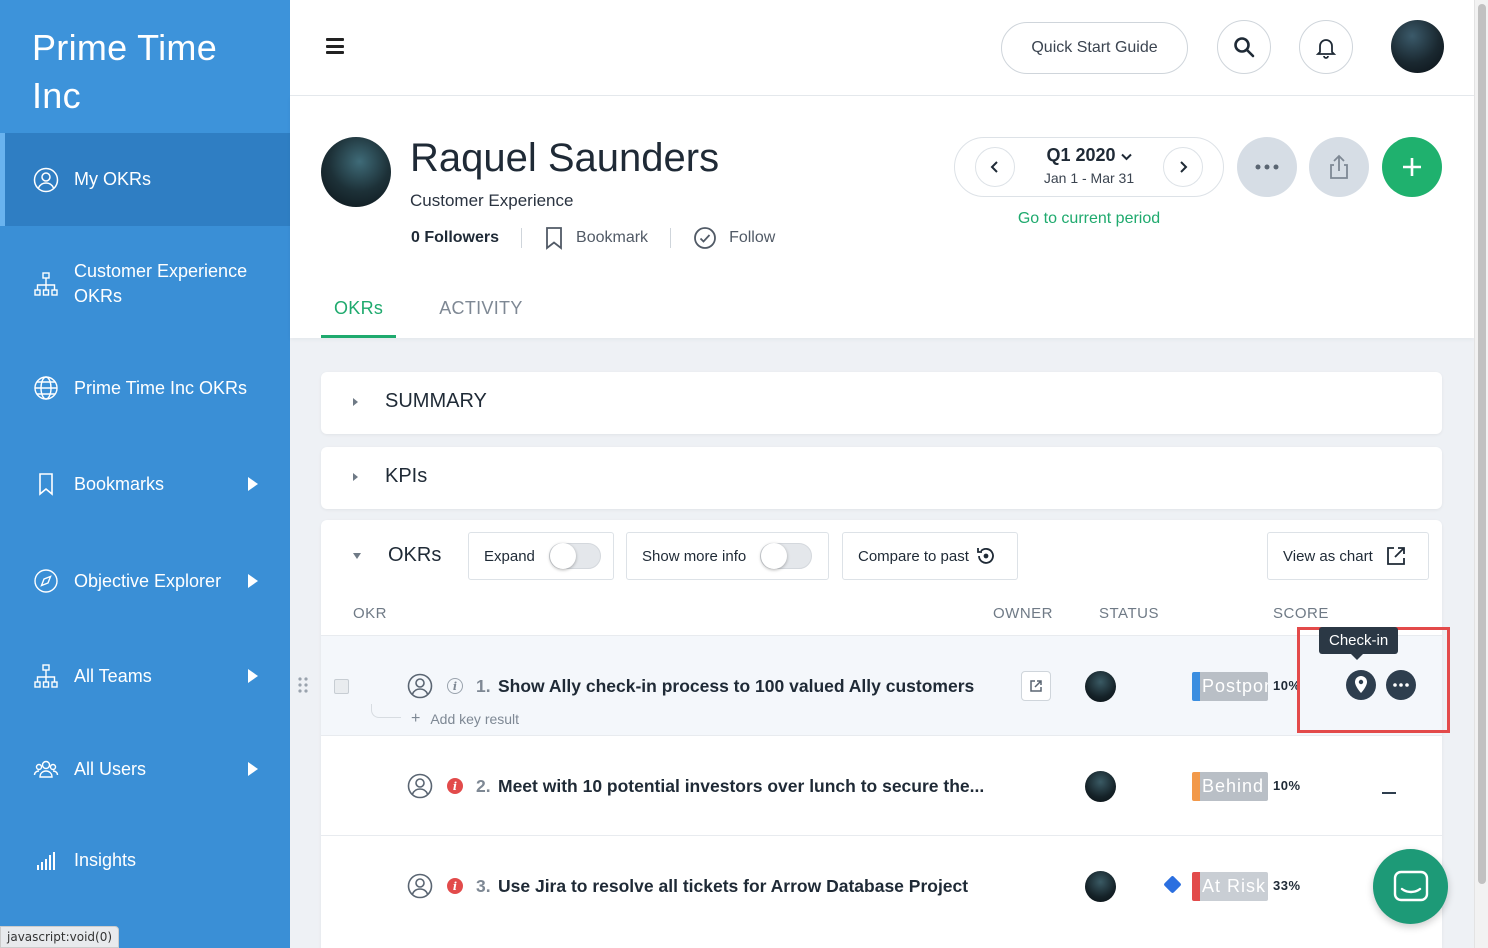 The height and width of the screenshot is (948, 1488). Describe the element at coordinates (1183, 167) in the screenshot. I see `next-period-button` at that location.